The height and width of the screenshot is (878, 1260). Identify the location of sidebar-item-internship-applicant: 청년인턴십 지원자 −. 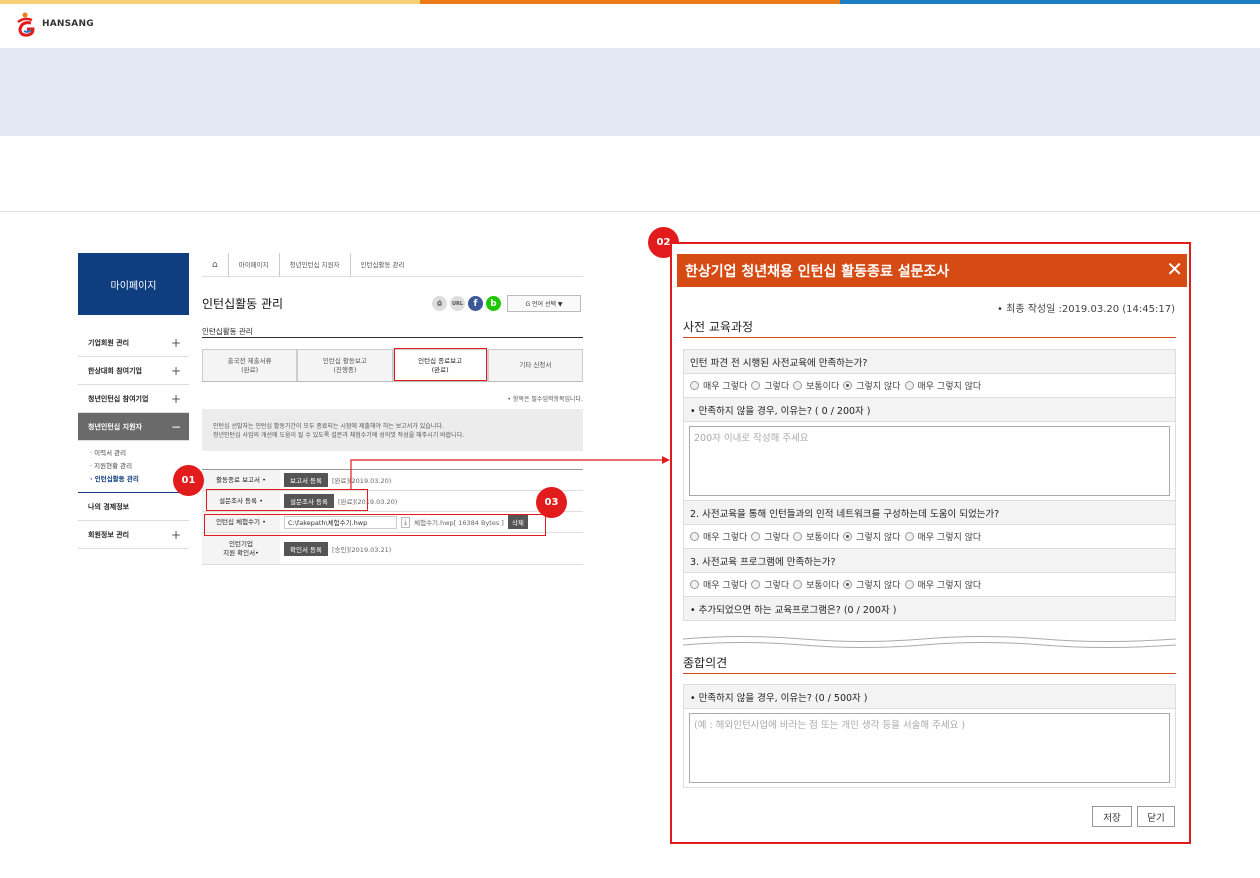
(133, 427).